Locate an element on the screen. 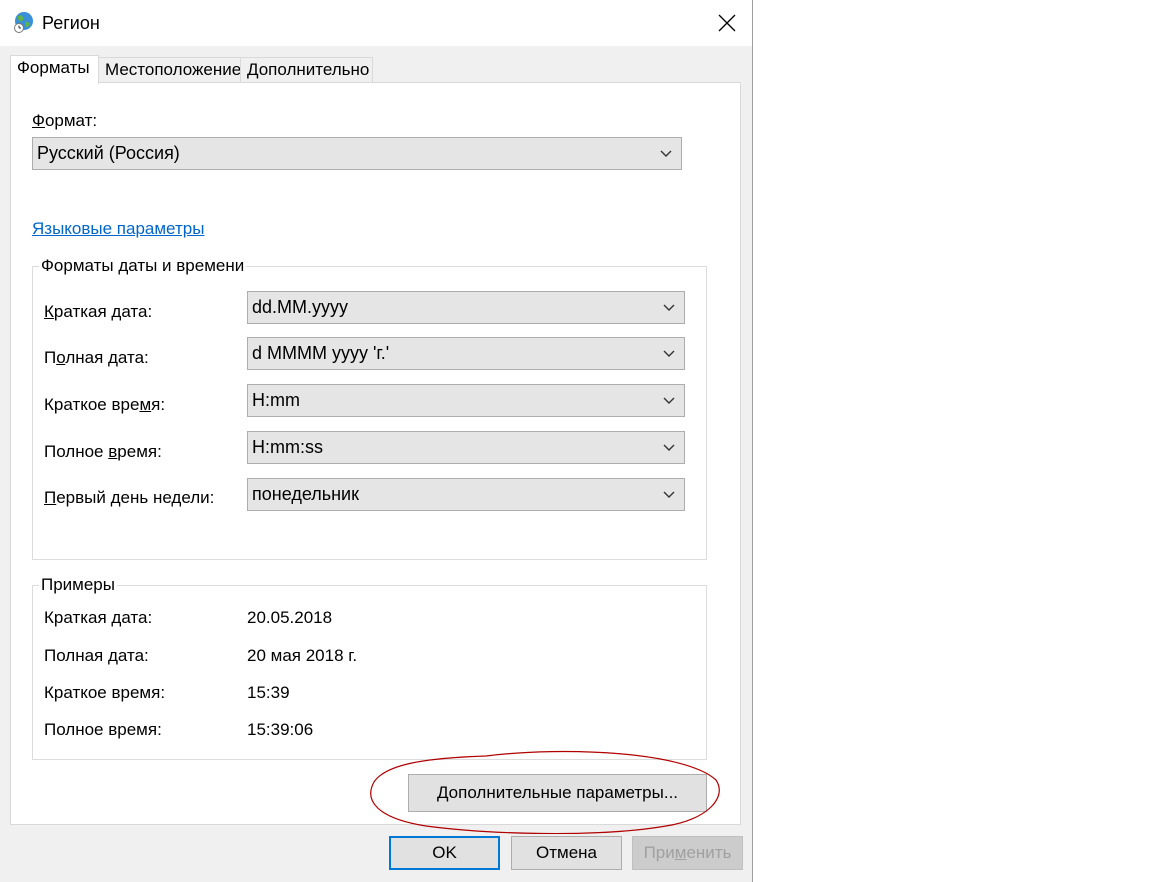 The height and width of the screenshot is (882, 1152). language-settings-link: Языковые параметры is located at coordinates (118, 229).